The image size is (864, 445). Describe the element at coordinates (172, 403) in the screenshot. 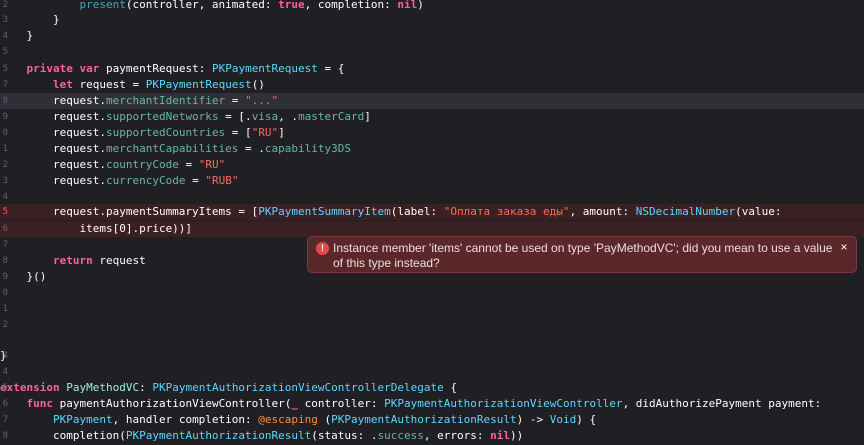

I see `code-token: paymentAuthorizationViewController(` at that location.